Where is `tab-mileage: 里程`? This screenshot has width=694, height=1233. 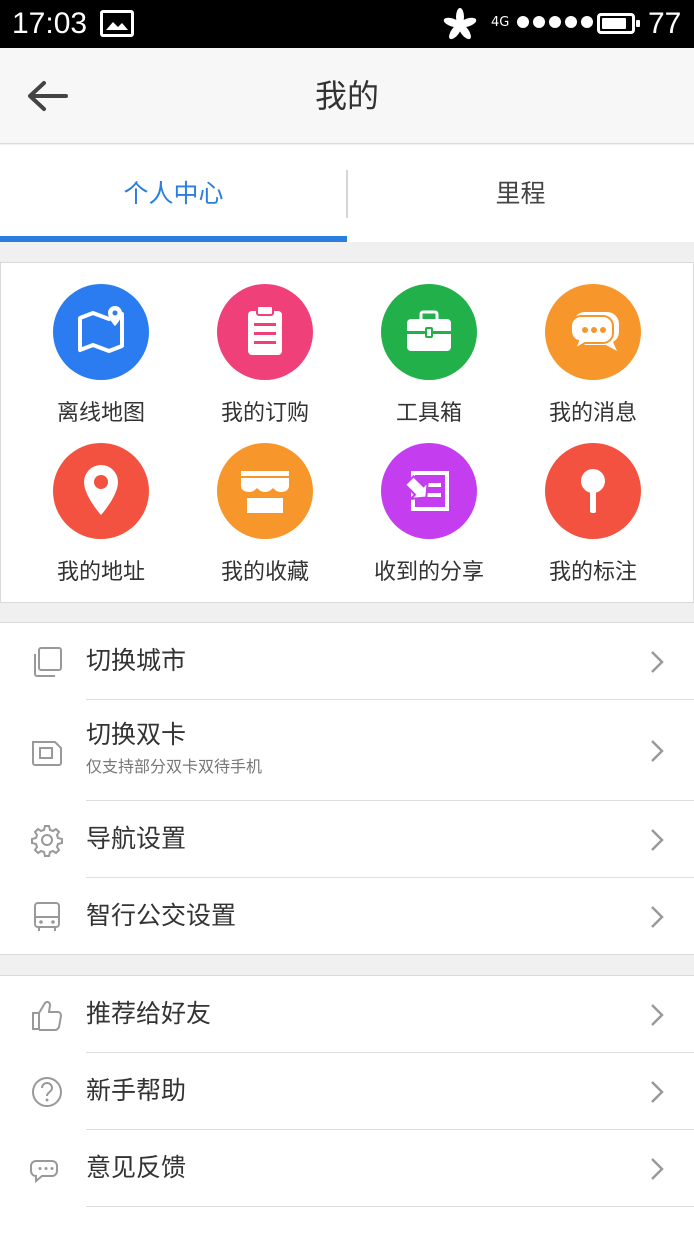
tab-mileage: 里程 is located at coordinates (520, 193).